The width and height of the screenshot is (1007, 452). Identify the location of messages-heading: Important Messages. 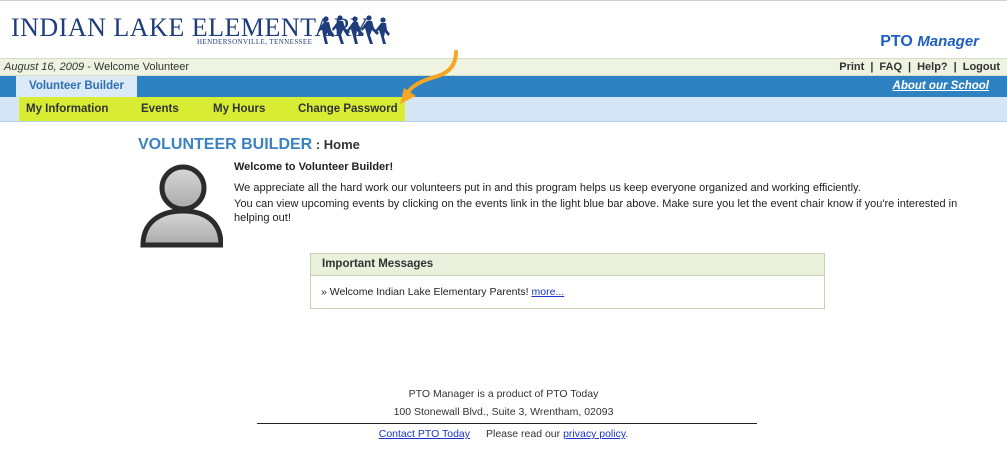
(567, 265).